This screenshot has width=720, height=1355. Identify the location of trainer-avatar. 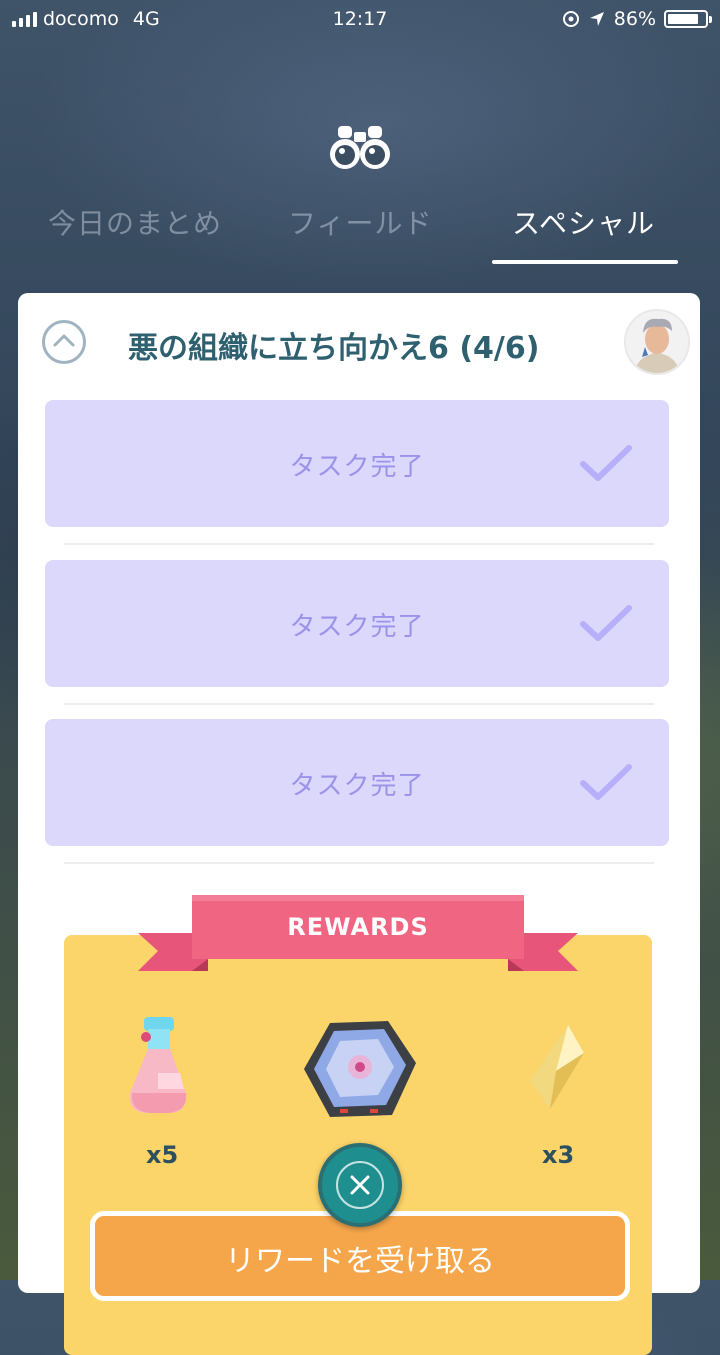
(657, 342).